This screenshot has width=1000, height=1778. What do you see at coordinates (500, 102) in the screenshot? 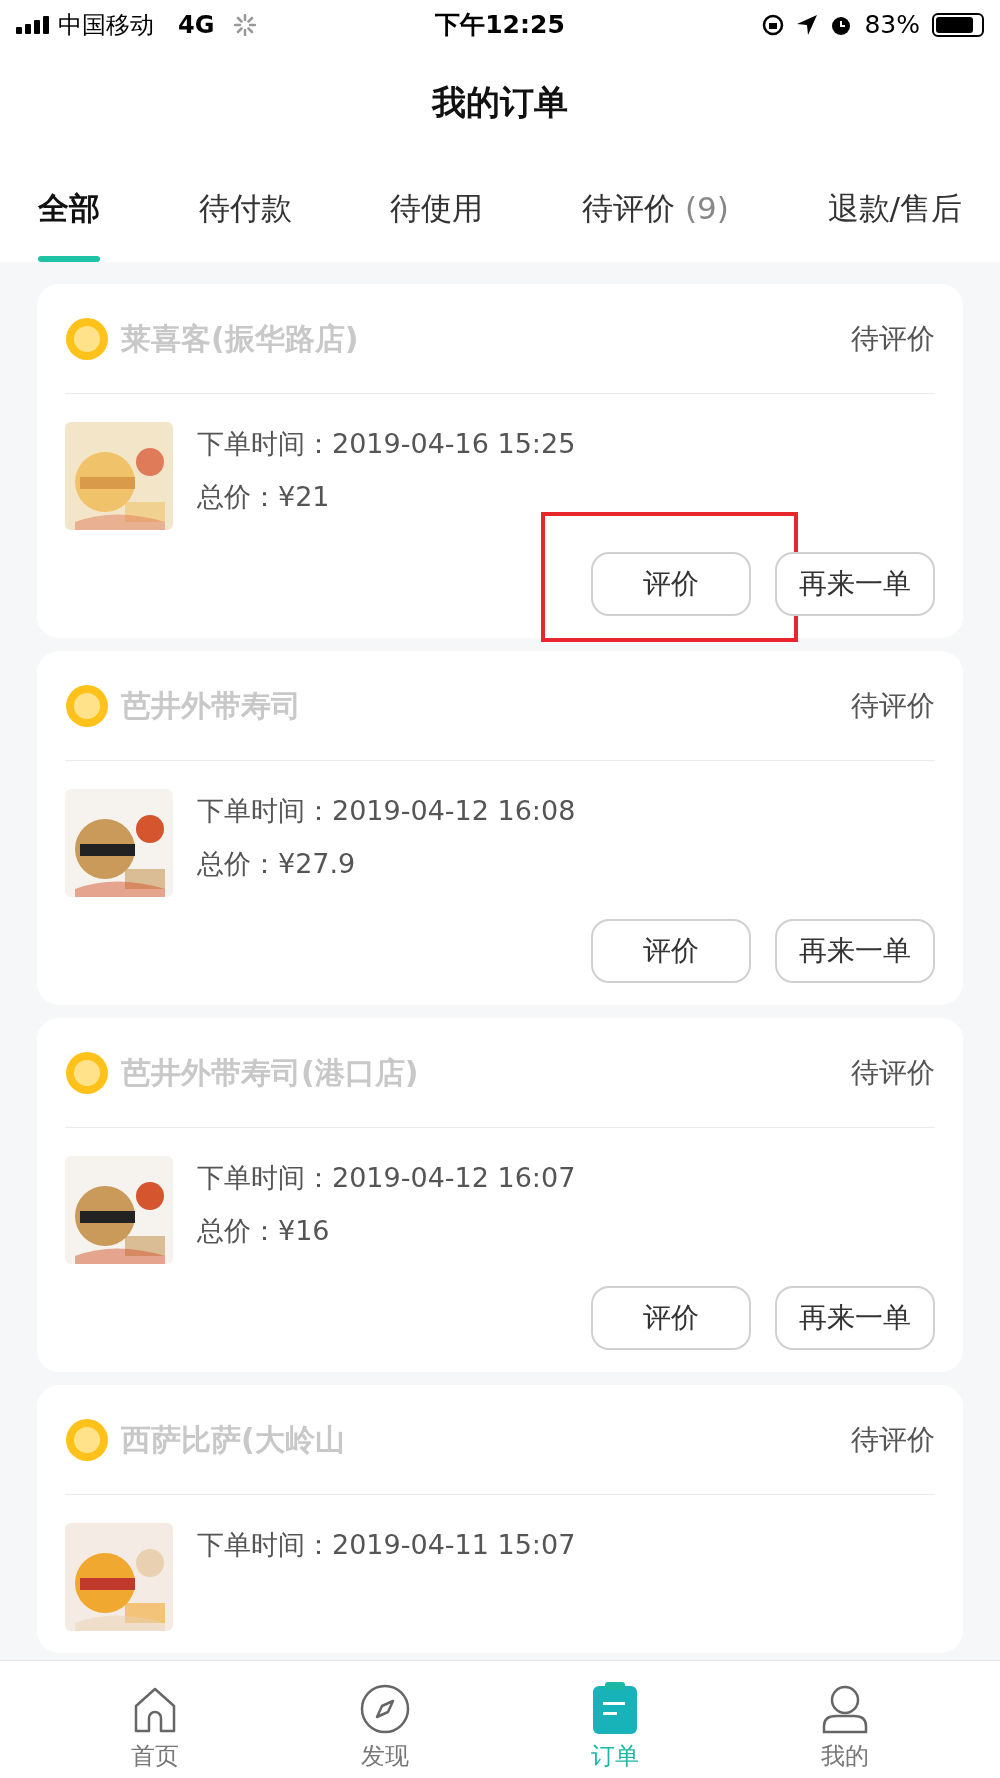
I see `page-title: 我的订单` at bounding box center [500, 102].